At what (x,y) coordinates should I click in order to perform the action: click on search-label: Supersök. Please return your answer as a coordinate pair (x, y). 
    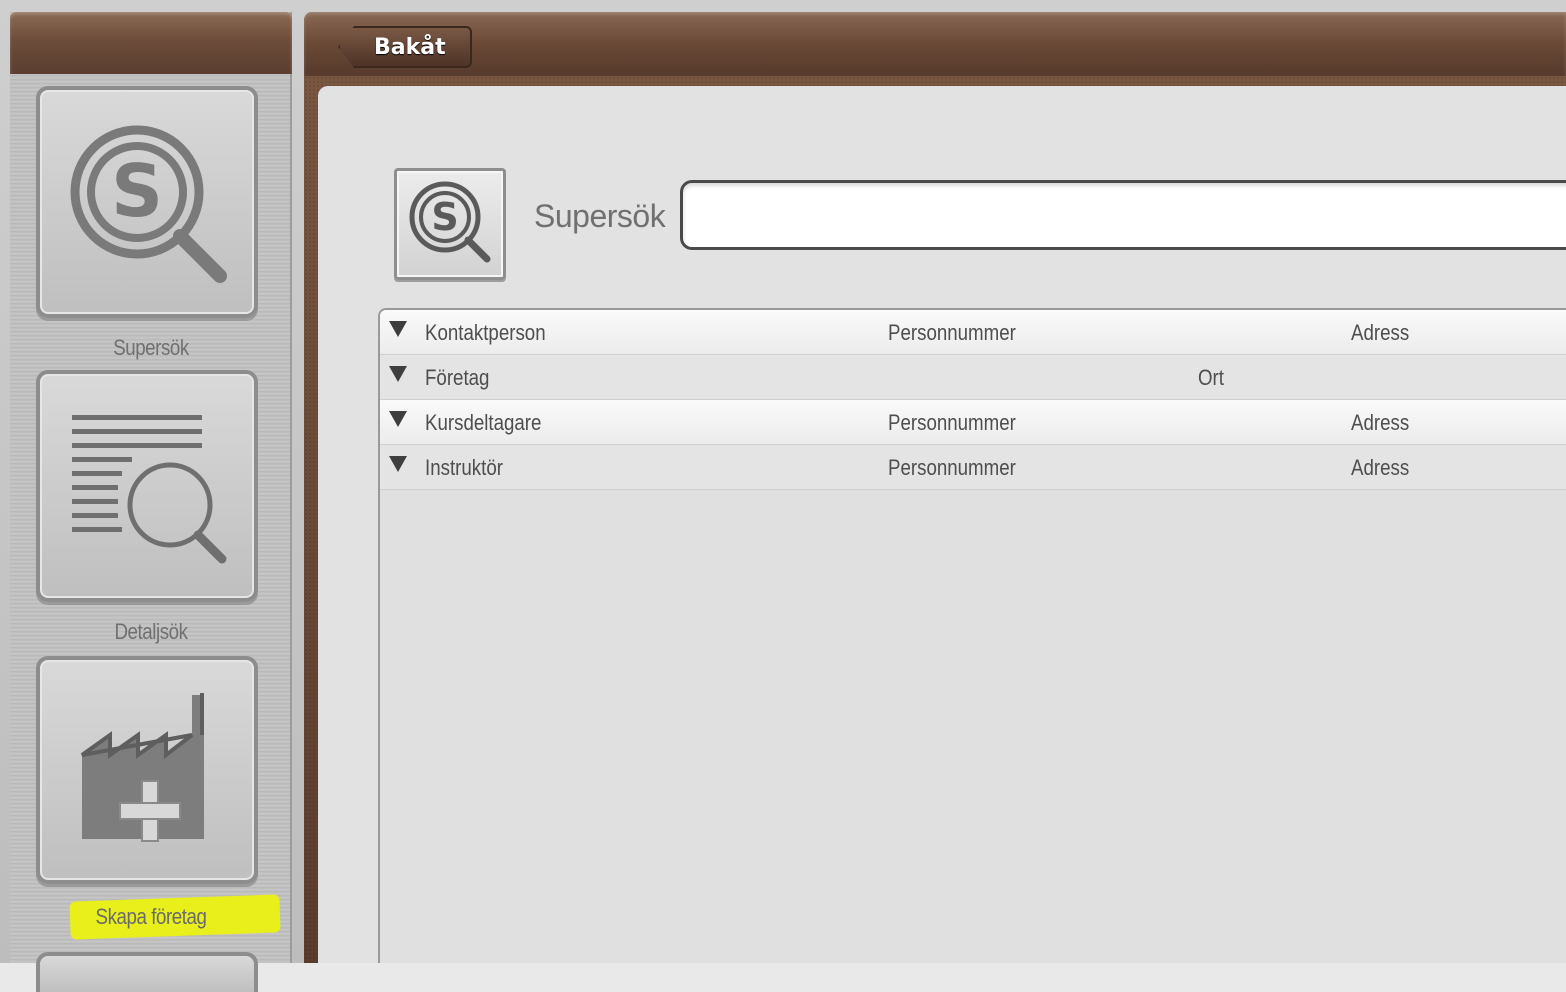
    Looking at the image, I should click on (600, 216).